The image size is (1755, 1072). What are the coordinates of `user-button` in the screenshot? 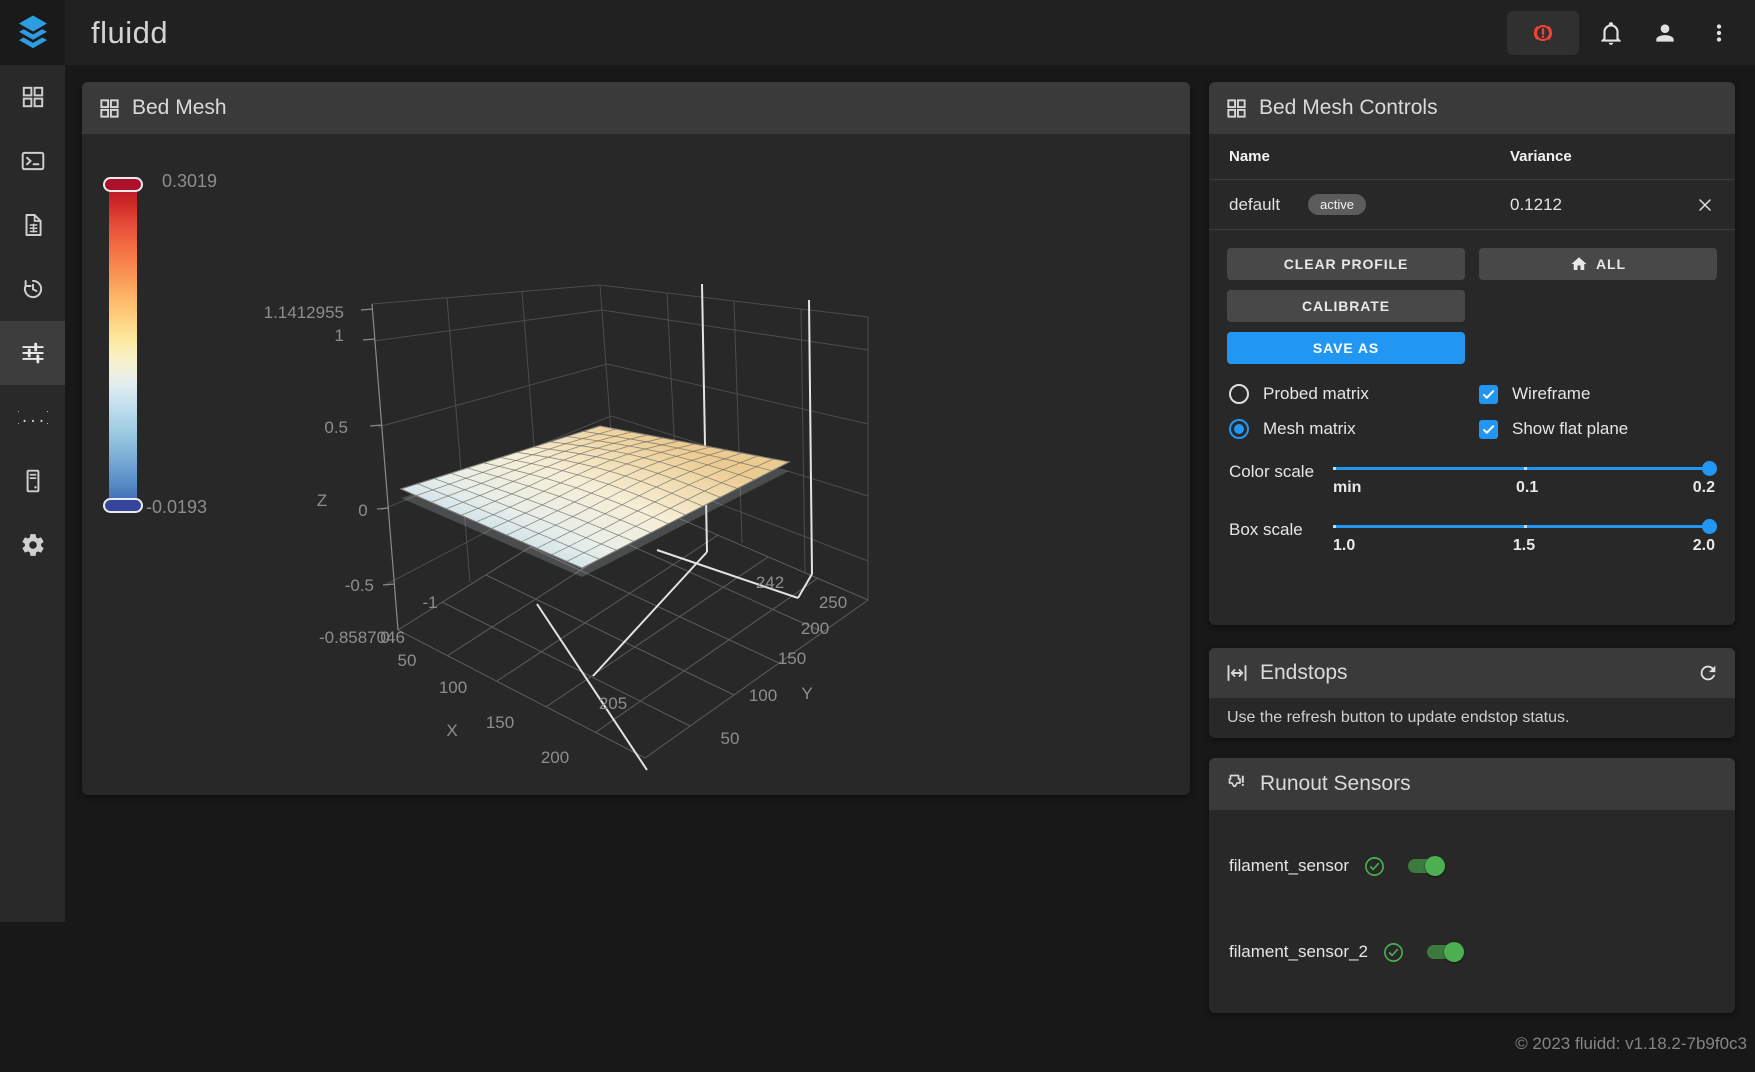 It's located at (1665, 33).